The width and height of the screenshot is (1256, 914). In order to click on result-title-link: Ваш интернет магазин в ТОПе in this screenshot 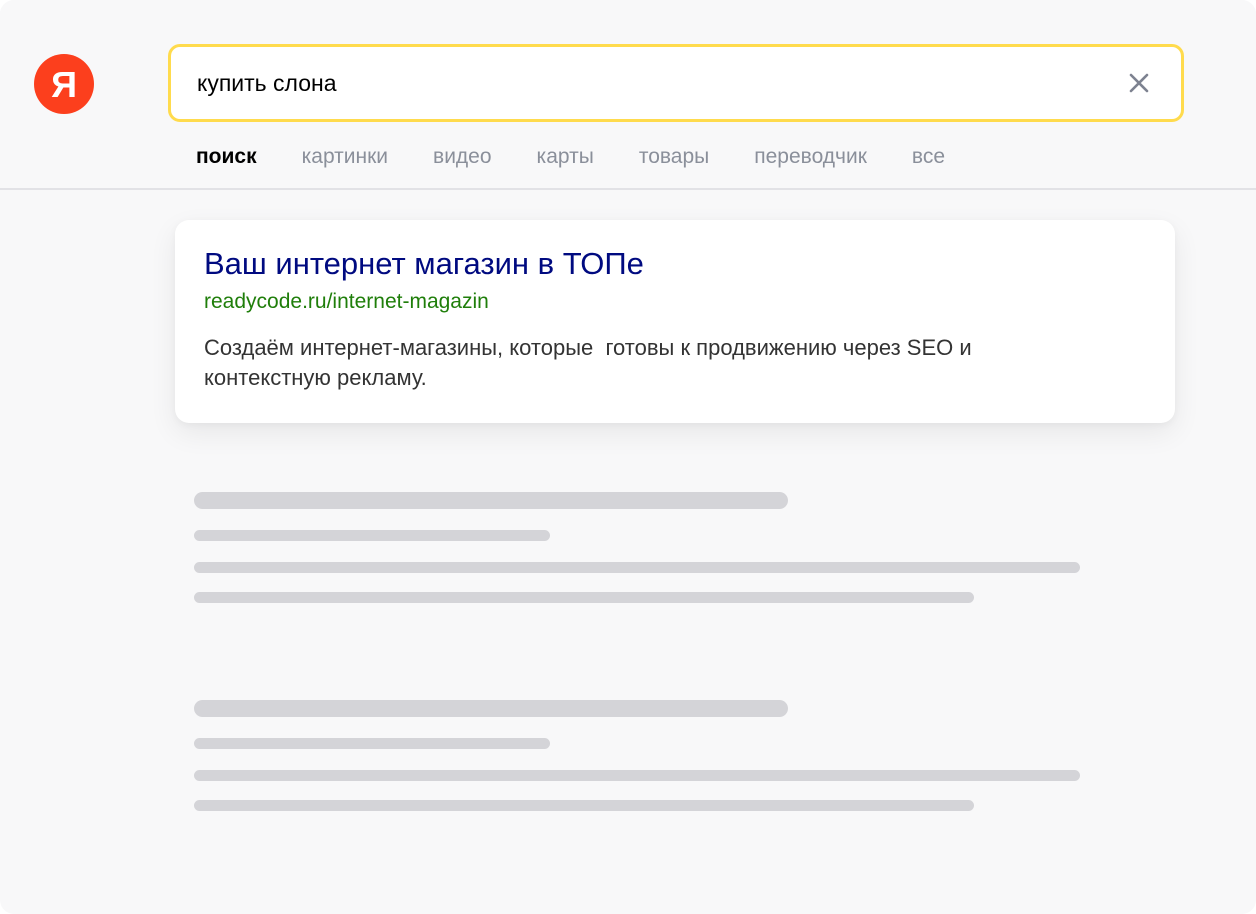, I will do `click(424, 264)`.